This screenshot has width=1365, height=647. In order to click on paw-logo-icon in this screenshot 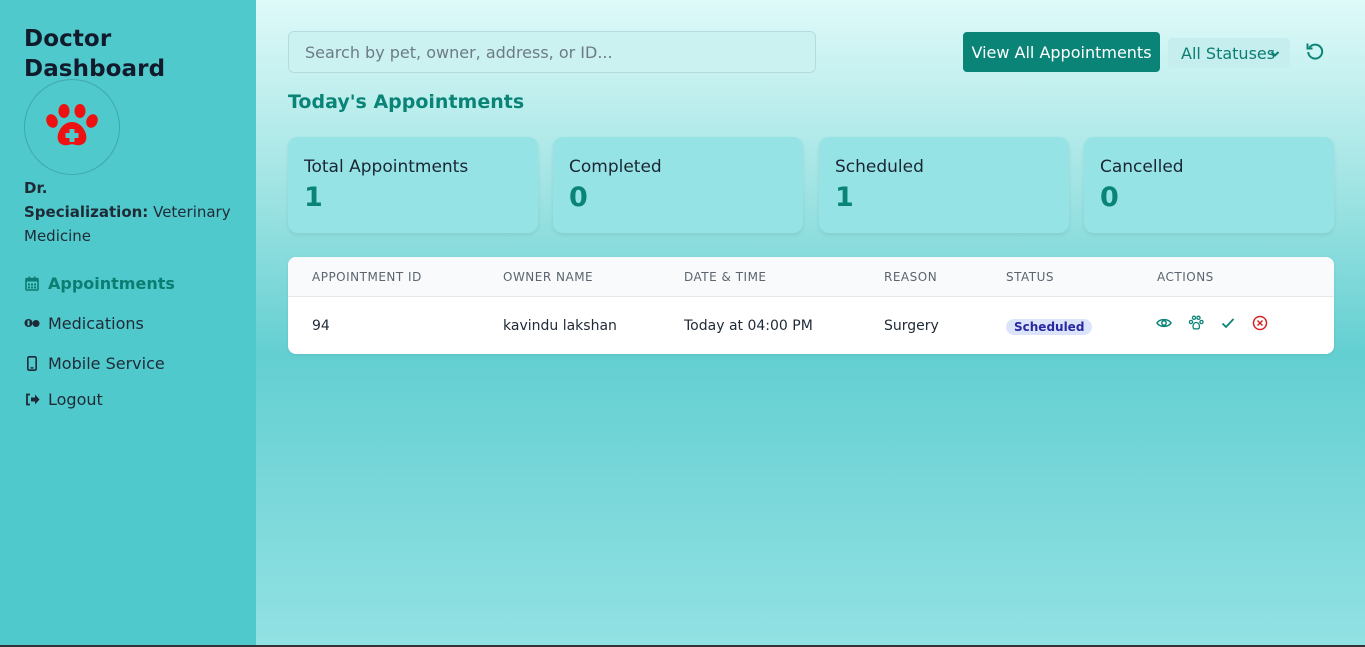, I will do `click(72, 125)`.